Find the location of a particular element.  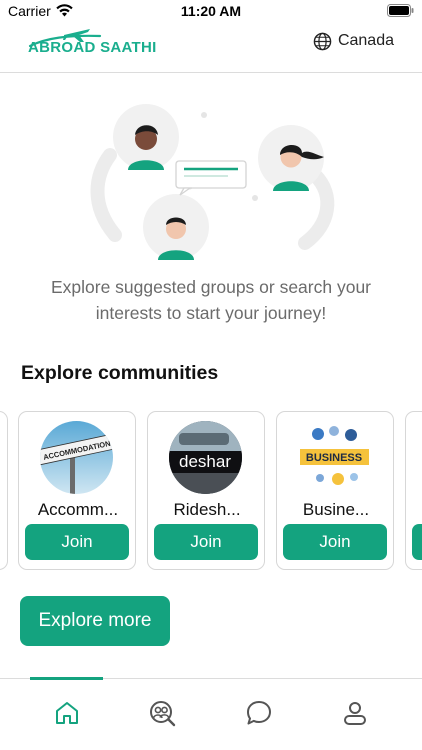

status-bar: Carrier 11:20 AM is located at coordinates (211, 12).